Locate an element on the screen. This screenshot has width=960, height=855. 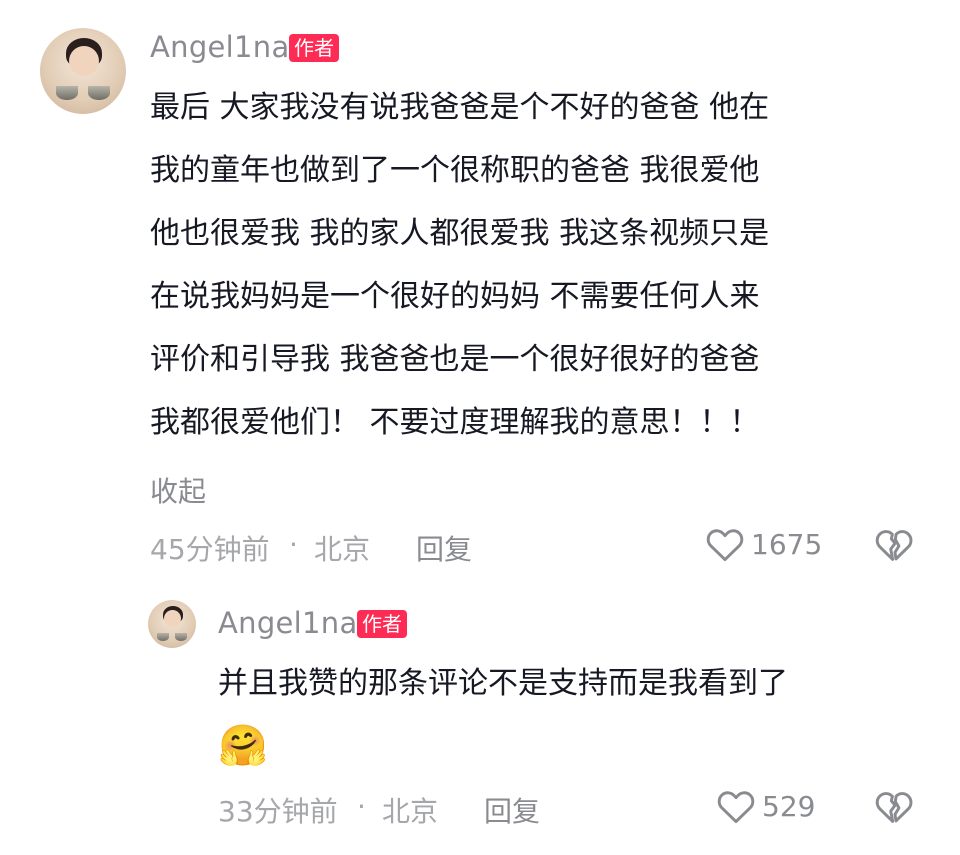
reply-like-button: 529 is located at coordinates (765, 806).